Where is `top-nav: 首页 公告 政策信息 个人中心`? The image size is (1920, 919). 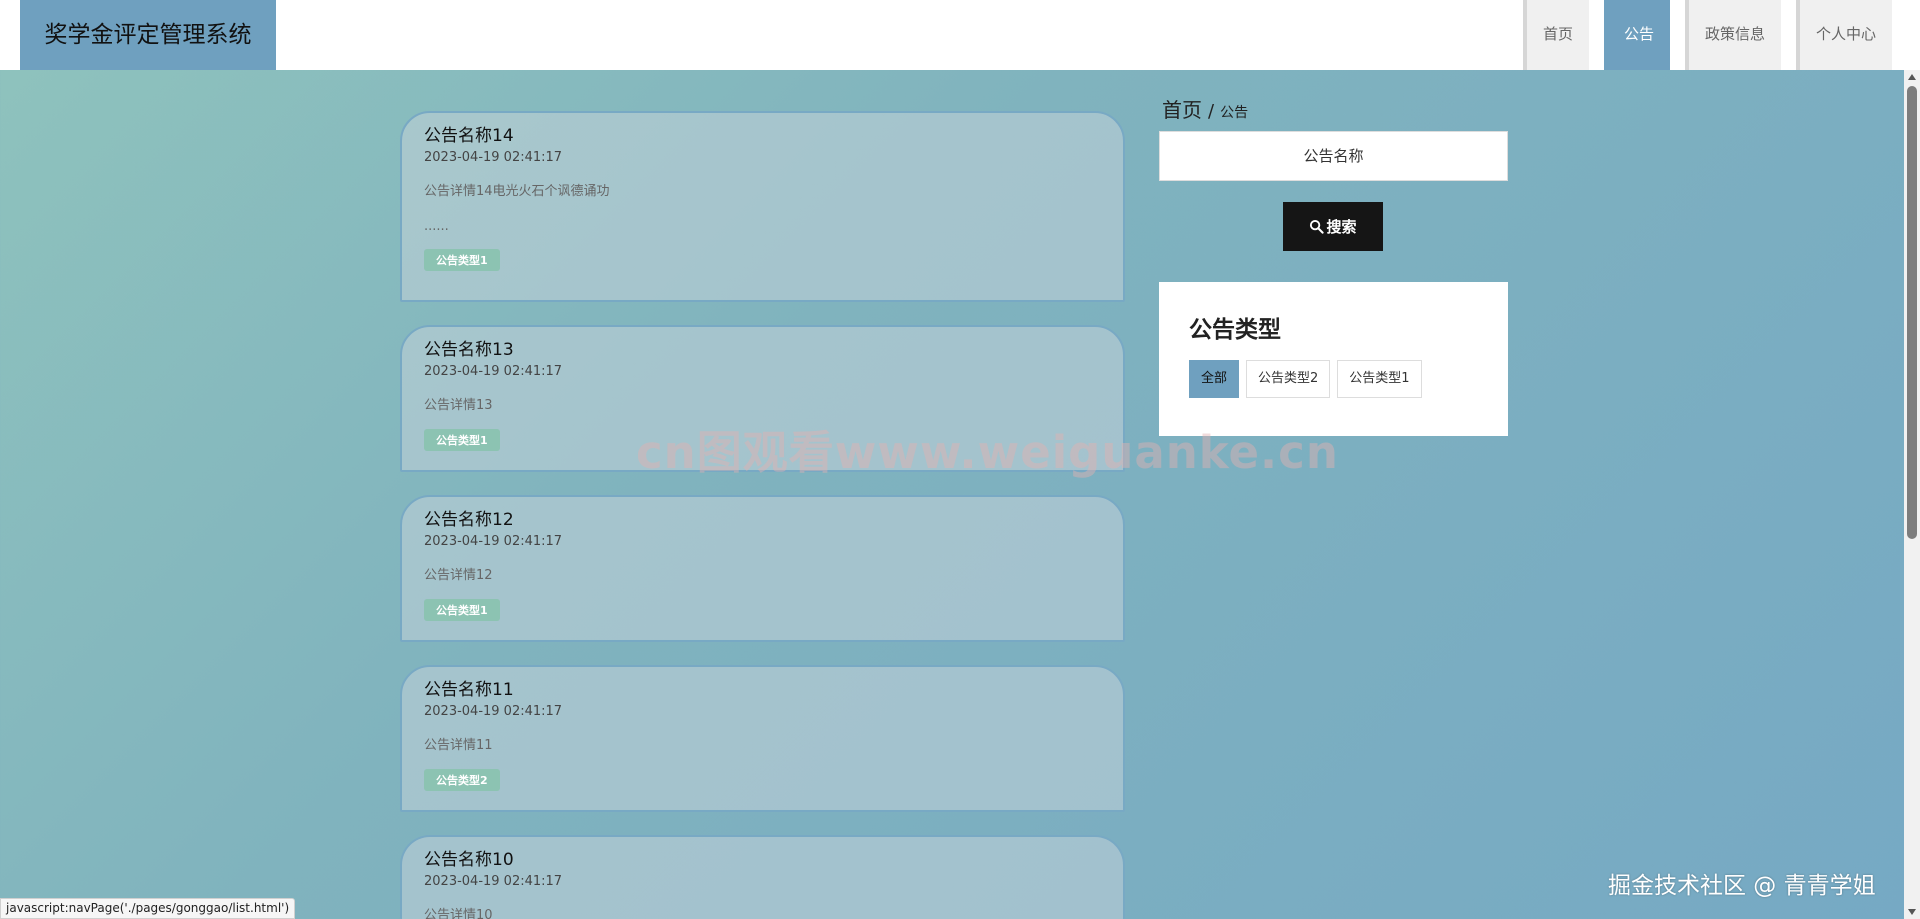
top-nav: 首页 公告 政策信息 个人中心 is located at coordinates (1700, 35).